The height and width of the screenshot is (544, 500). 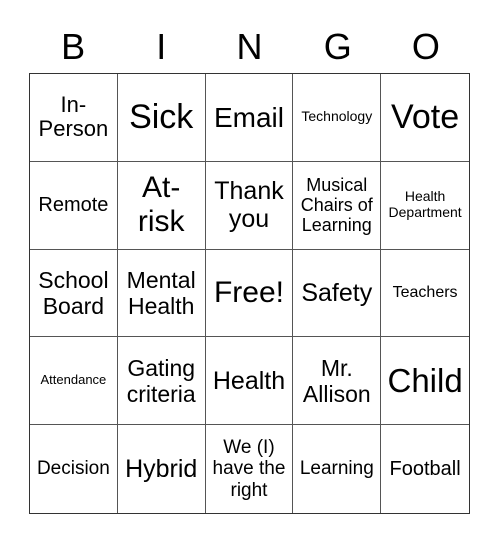 What do you see at coordinates (337, 46) in the screenshot?
I see `header-letter-g: G` at bounding box center [337, 46].